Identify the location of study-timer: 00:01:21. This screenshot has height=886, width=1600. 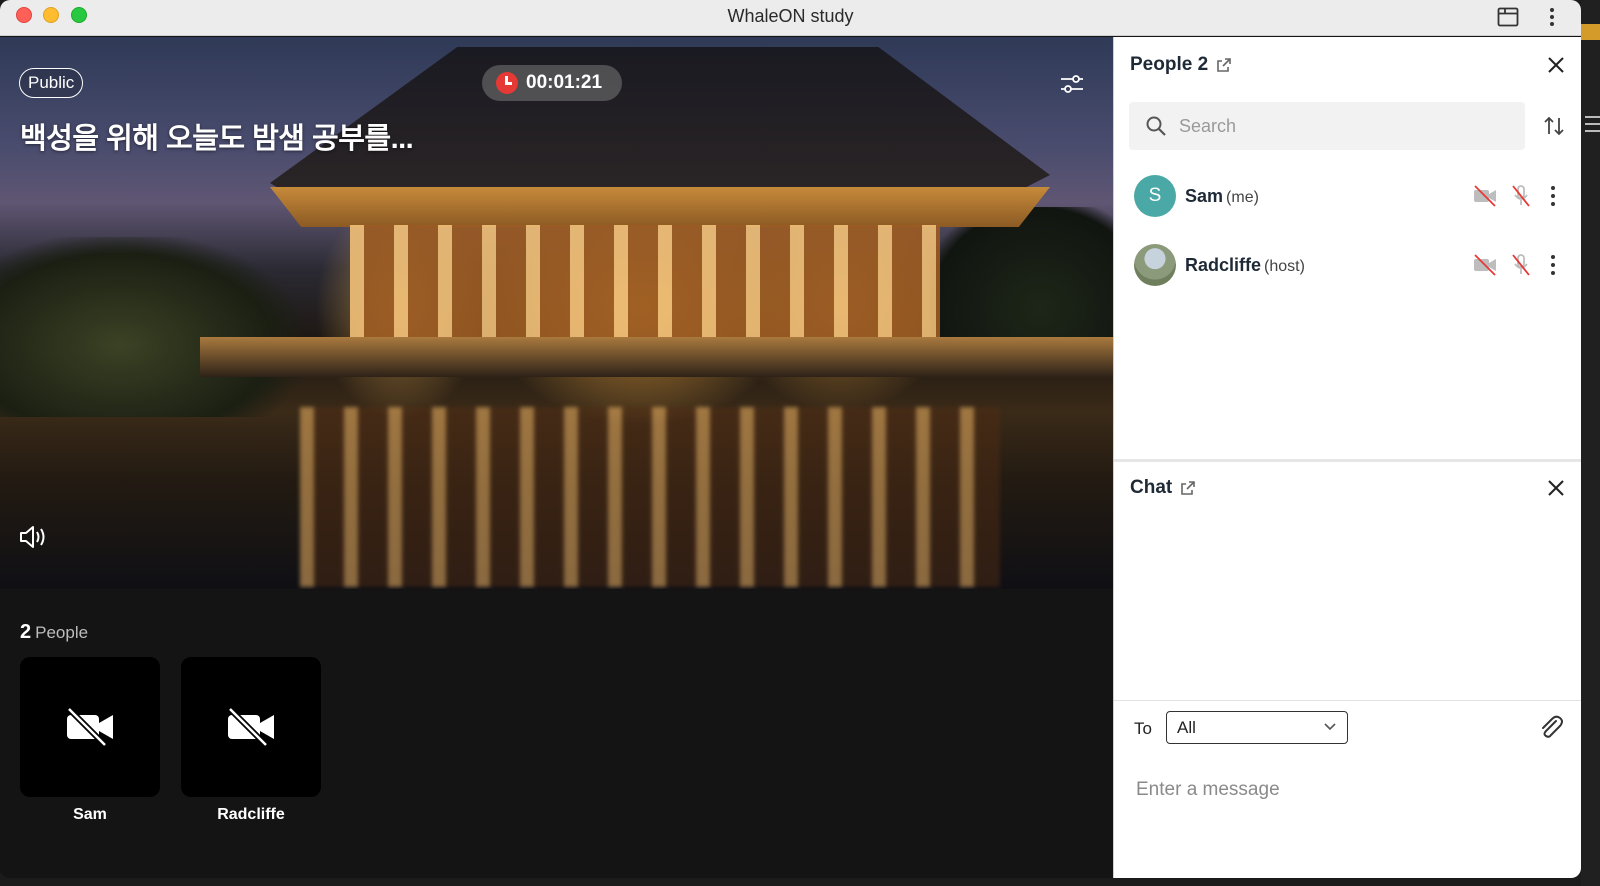
(552, 83).